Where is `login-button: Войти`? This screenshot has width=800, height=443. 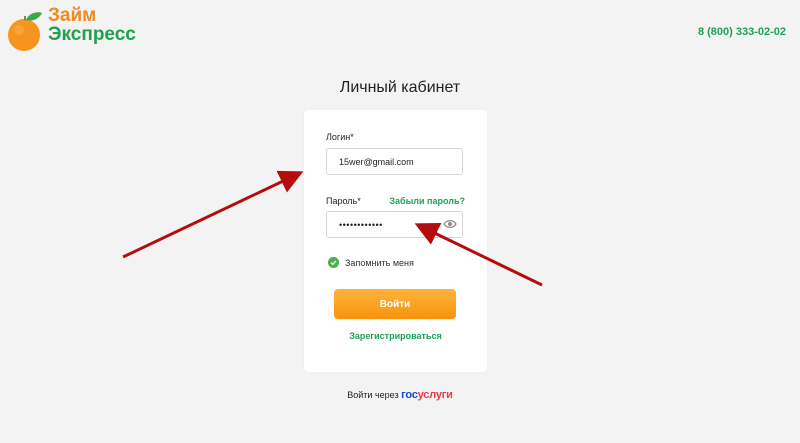
login-button: Войти is located at coordinates (395, 304).